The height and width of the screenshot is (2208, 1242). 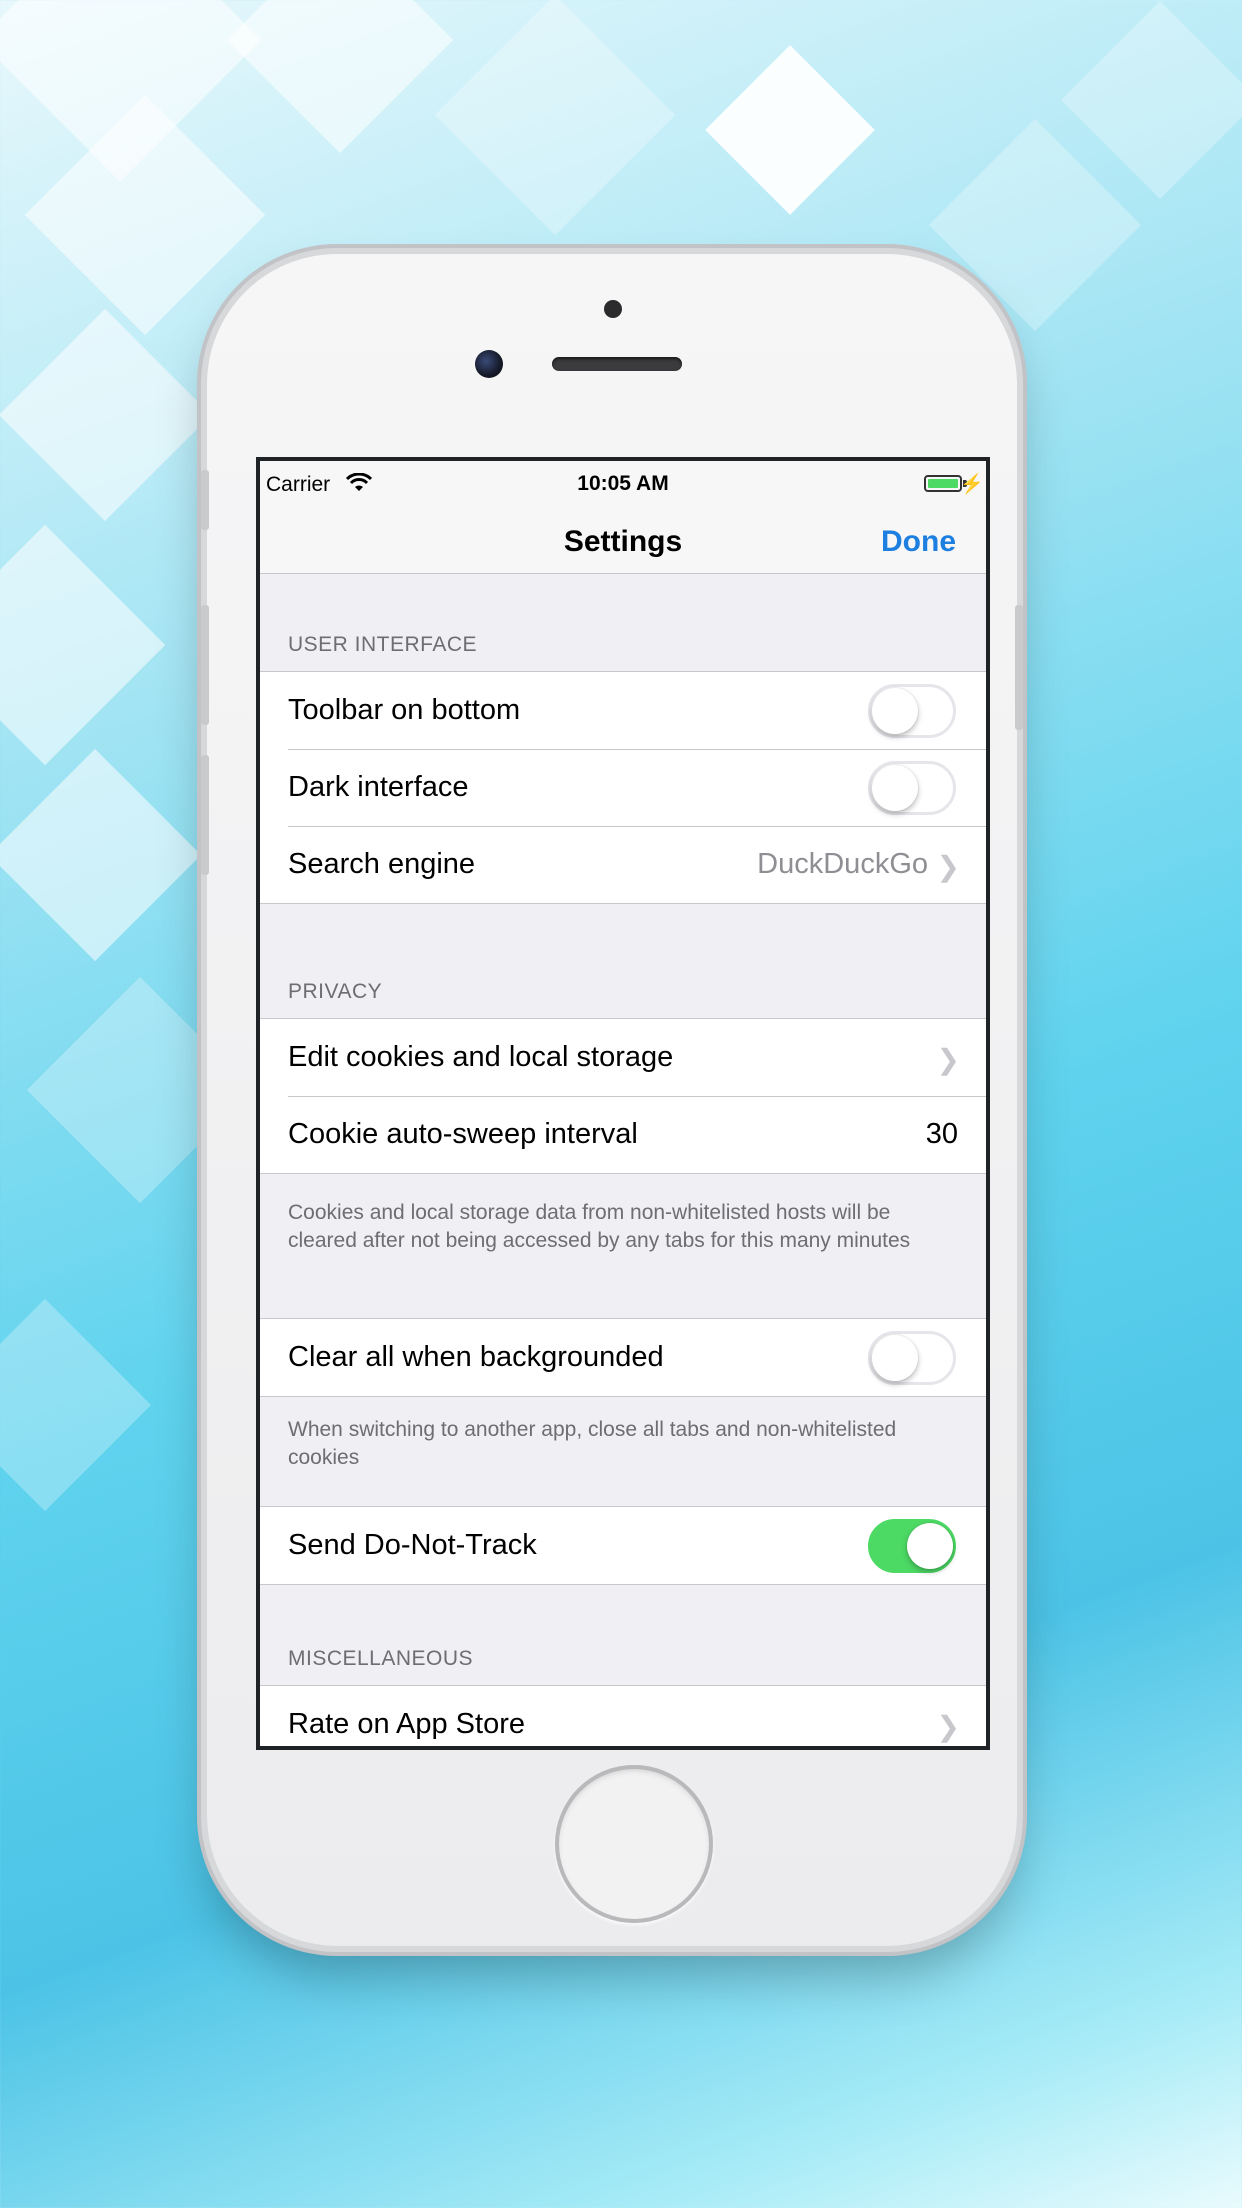 What do you see at coordinates (972, 484) in the screenshot?
I see `charging-bolt-icon: ⚡` at bounding box center [972, 484].